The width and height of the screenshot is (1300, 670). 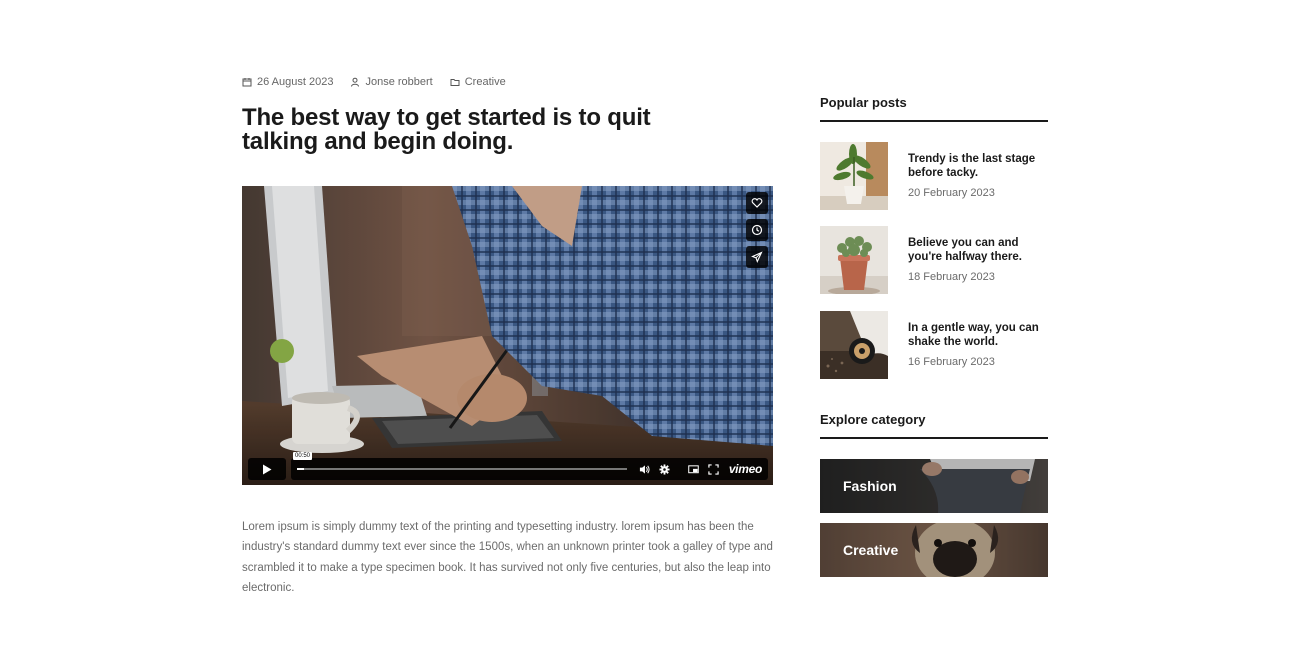 I want to click on meta-category: Creative, so click(x=478, y=82).